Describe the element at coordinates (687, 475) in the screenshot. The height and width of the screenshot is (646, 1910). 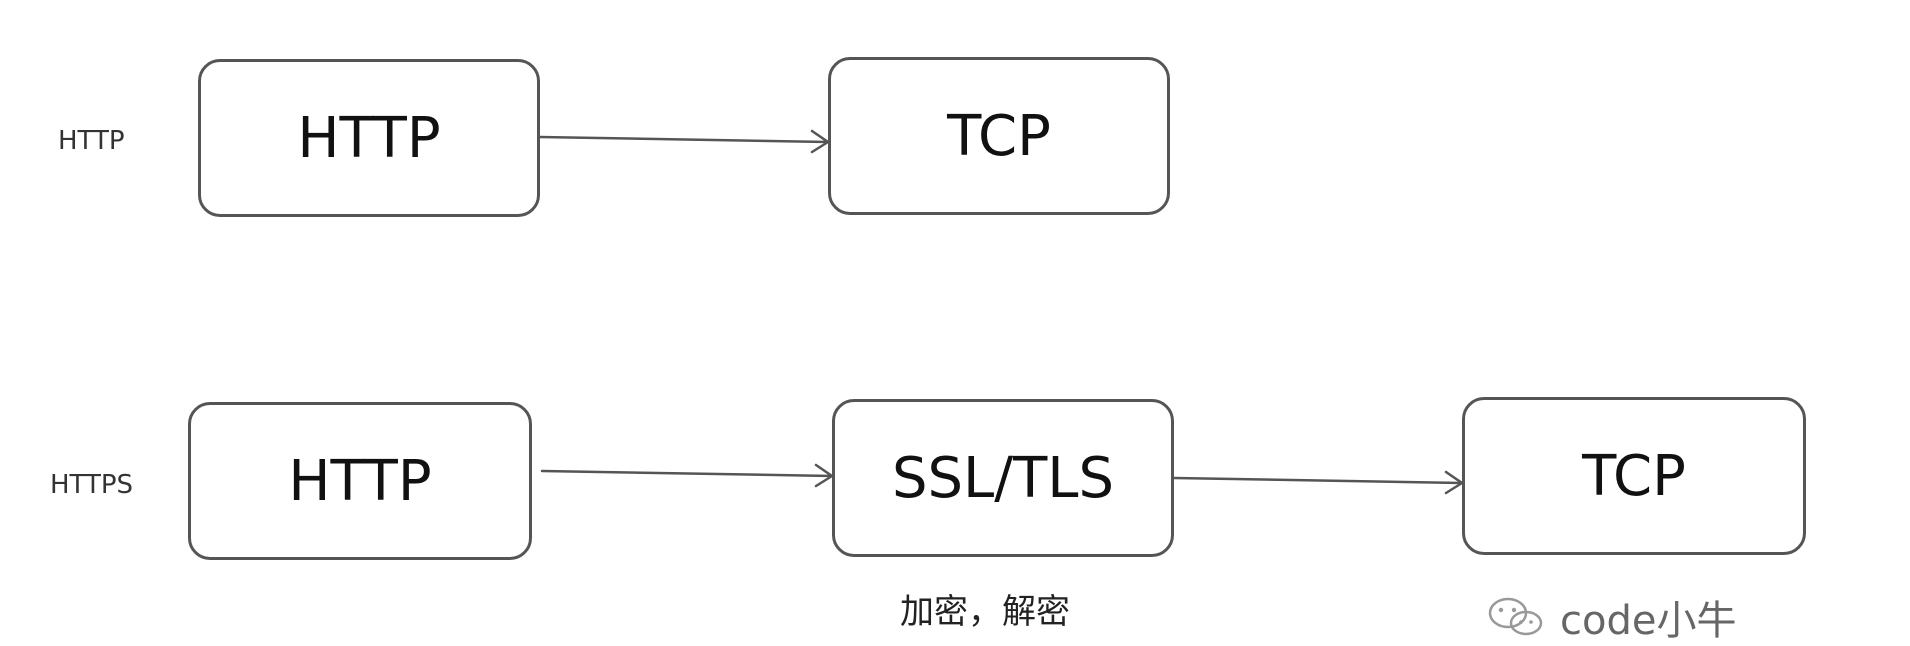
I see `arrow-http-to-ssl` at that location.